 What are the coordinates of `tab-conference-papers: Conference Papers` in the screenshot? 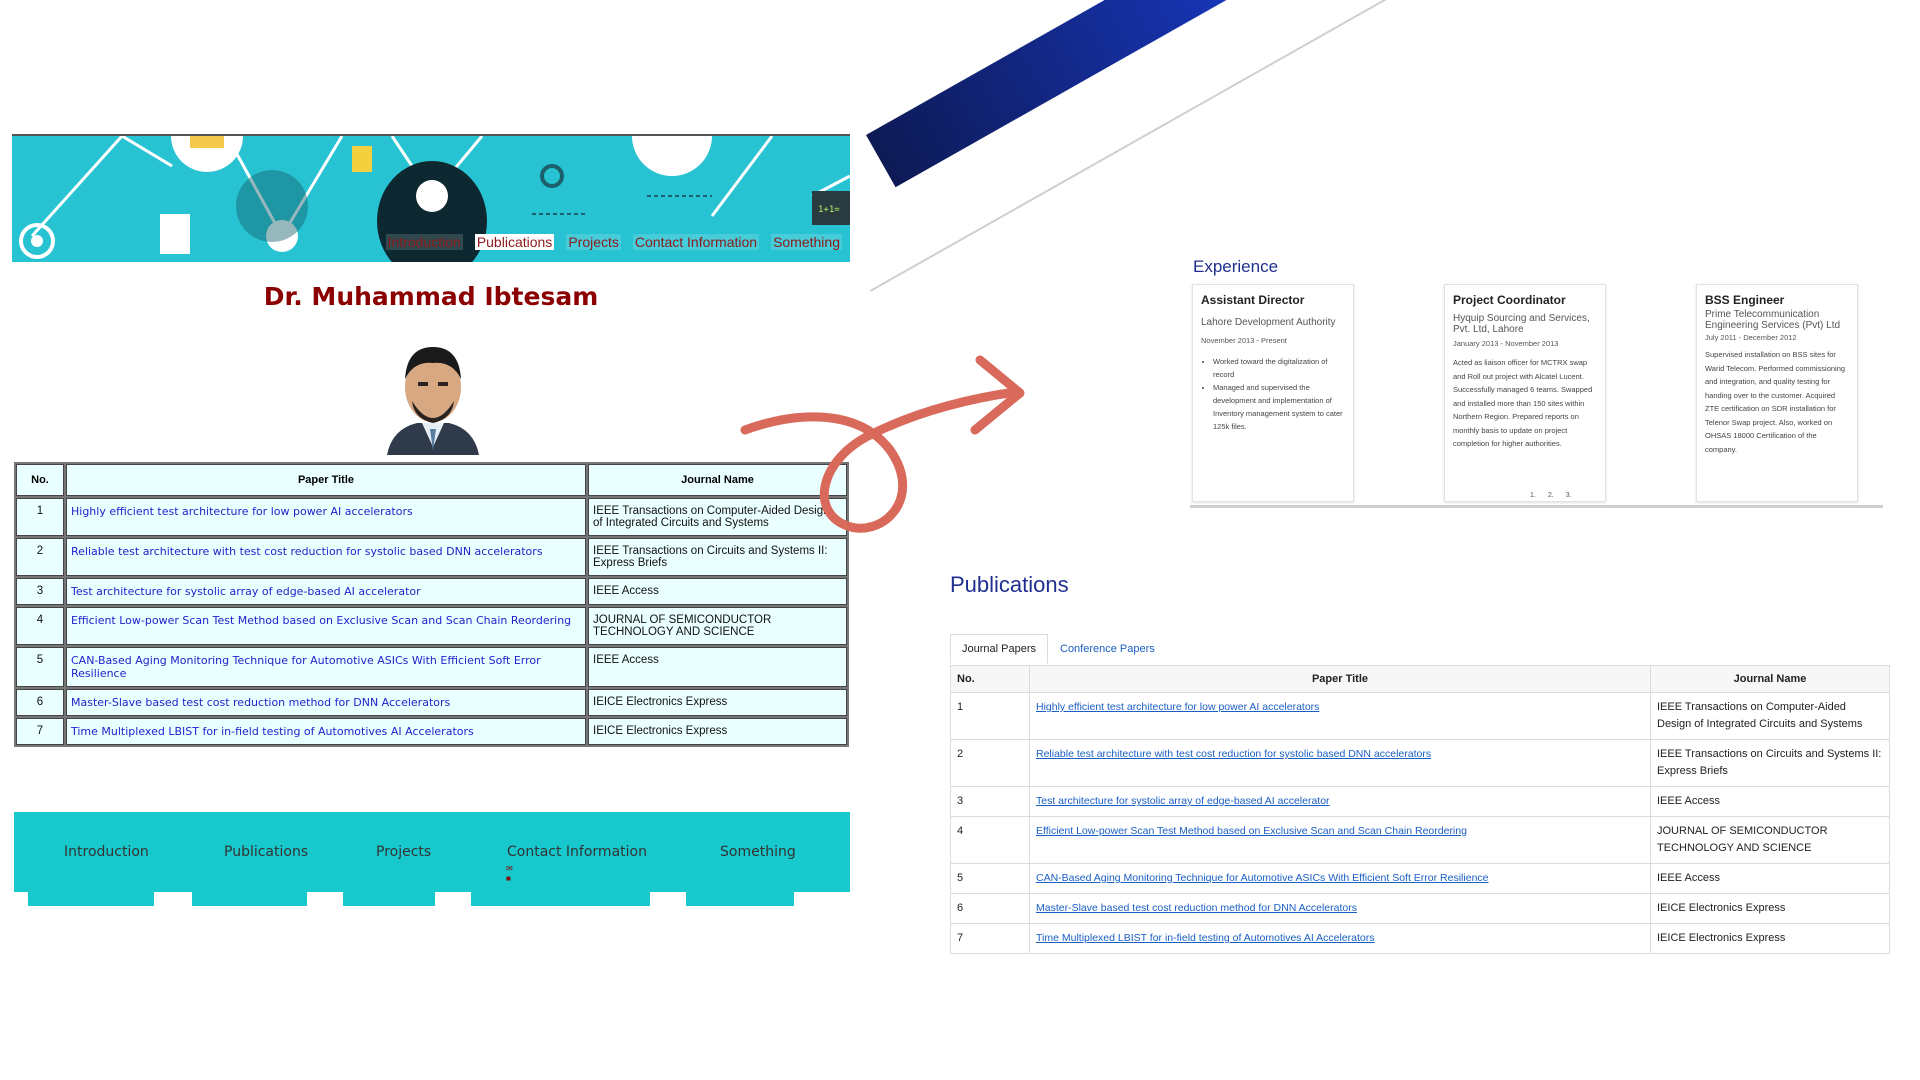 It's located at (1107, 649).